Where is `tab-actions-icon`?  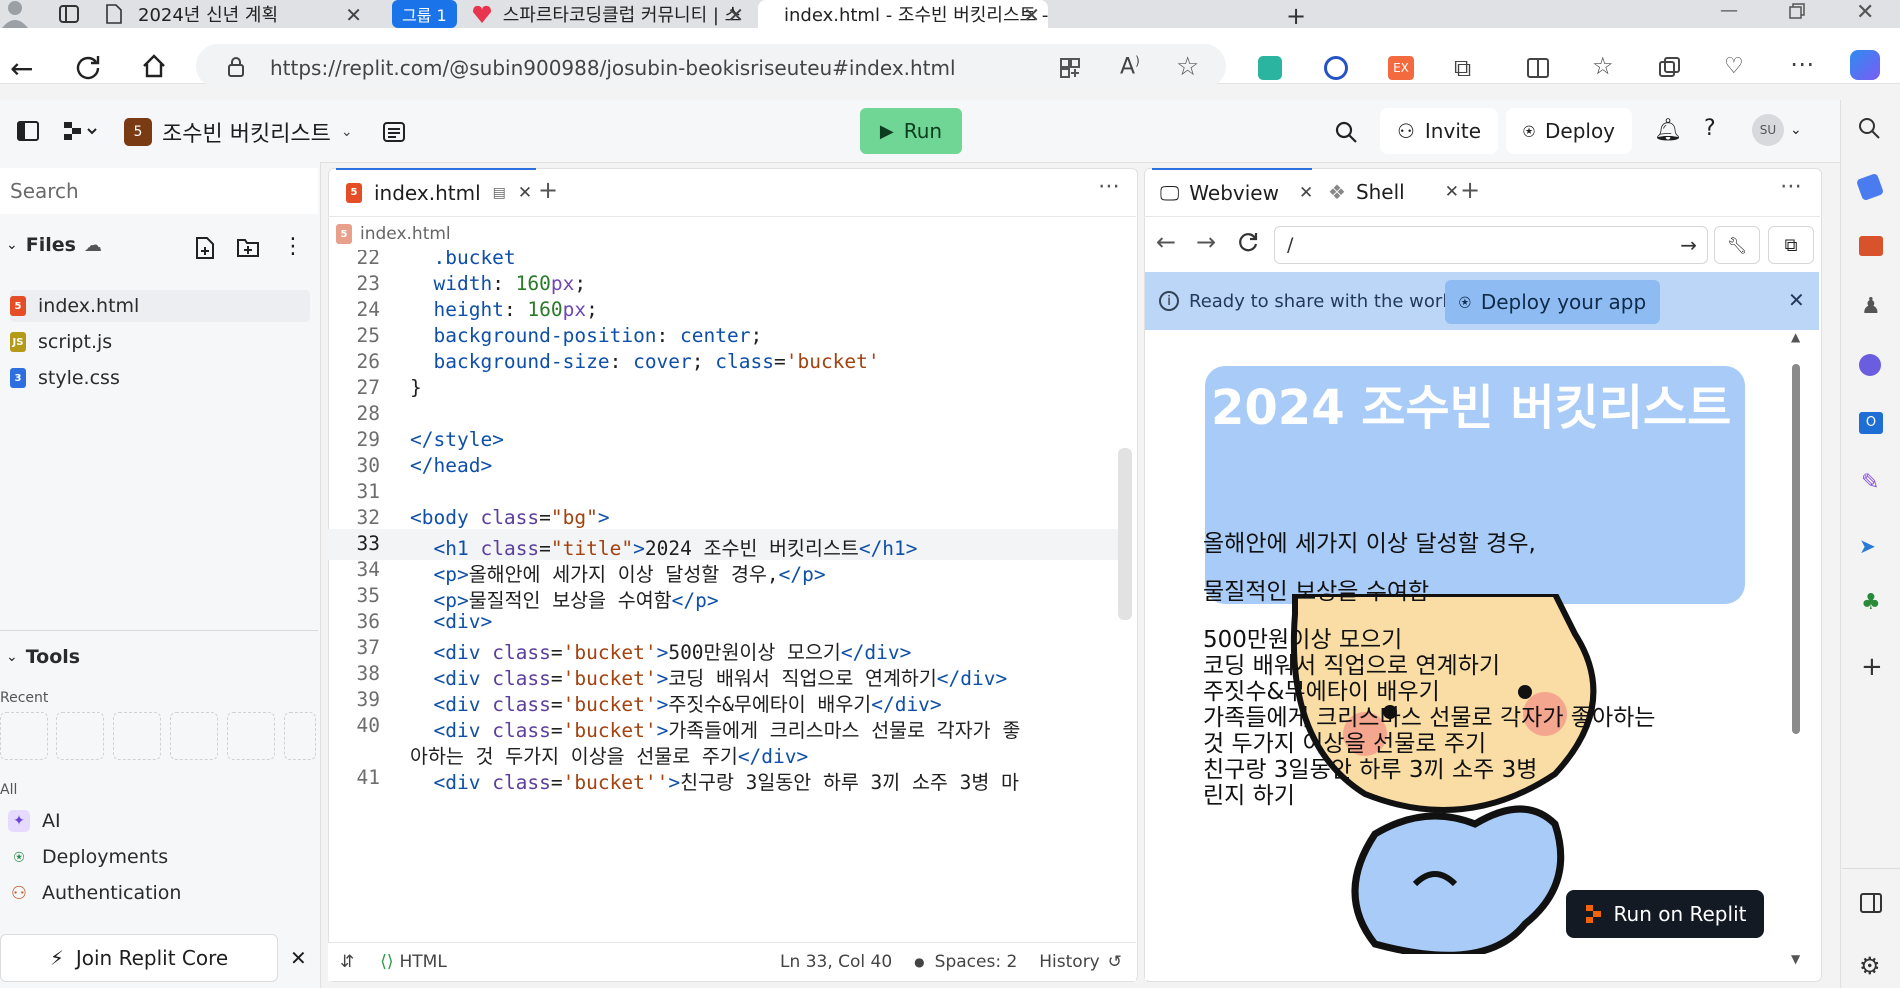 tab-actions-icon is located at coordinates (69, 14).